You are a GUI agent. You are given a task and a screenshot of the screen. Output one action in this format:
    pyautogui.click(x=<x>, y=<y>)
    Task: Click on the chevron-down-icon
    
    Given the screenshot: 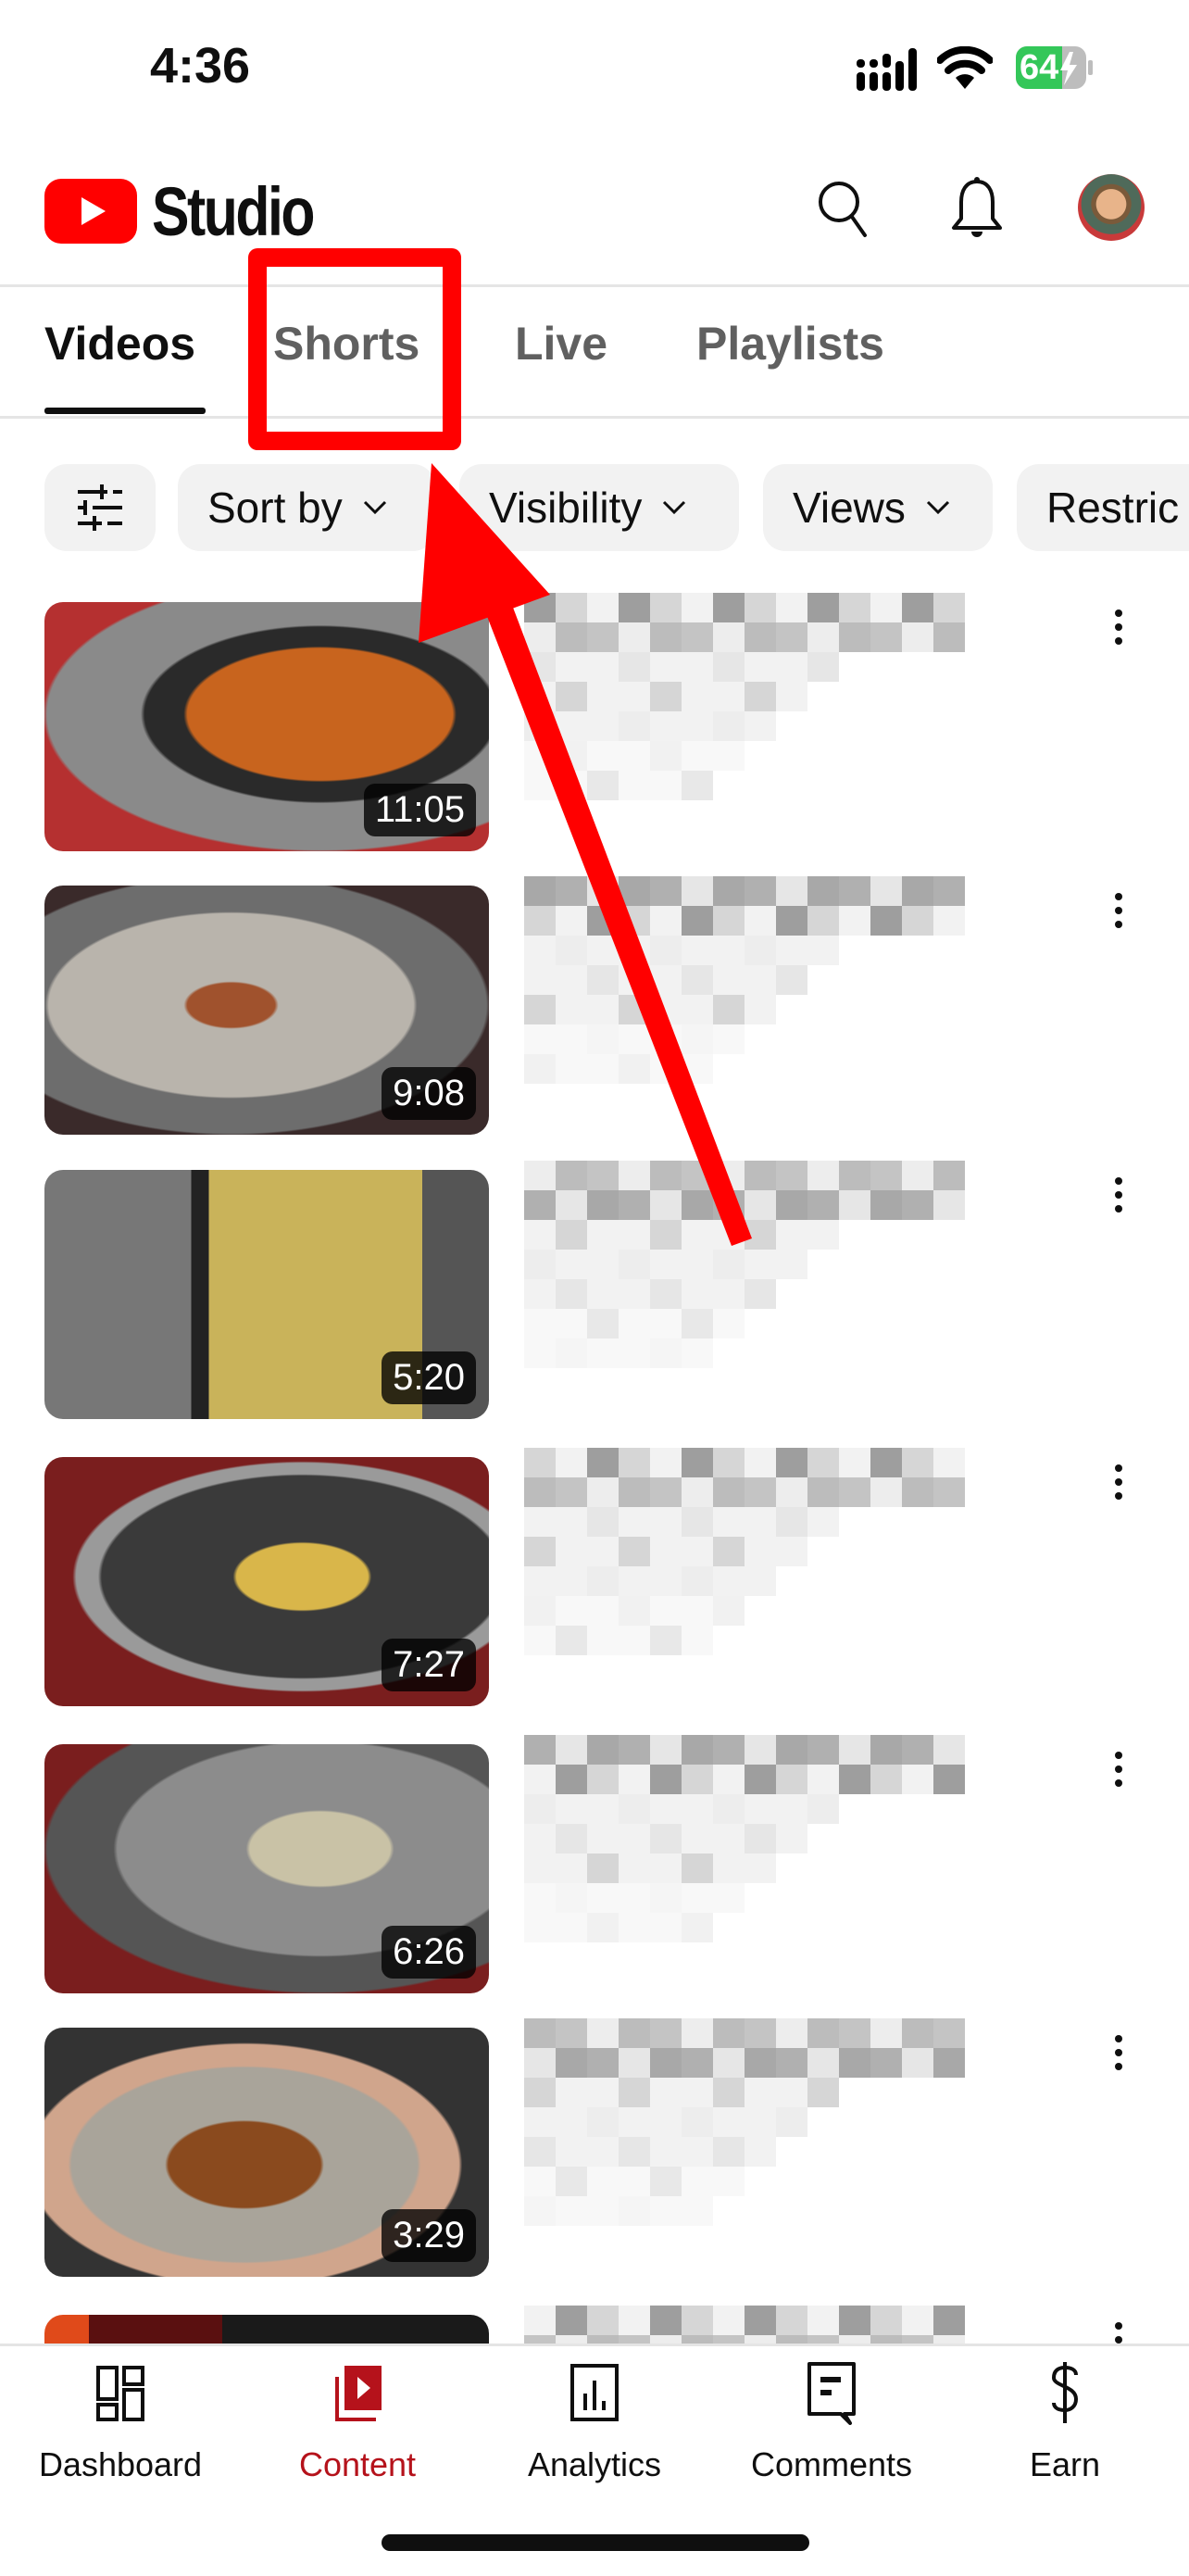 What is the action you would take?
    pyautogui.click(x=374, y=507)
    